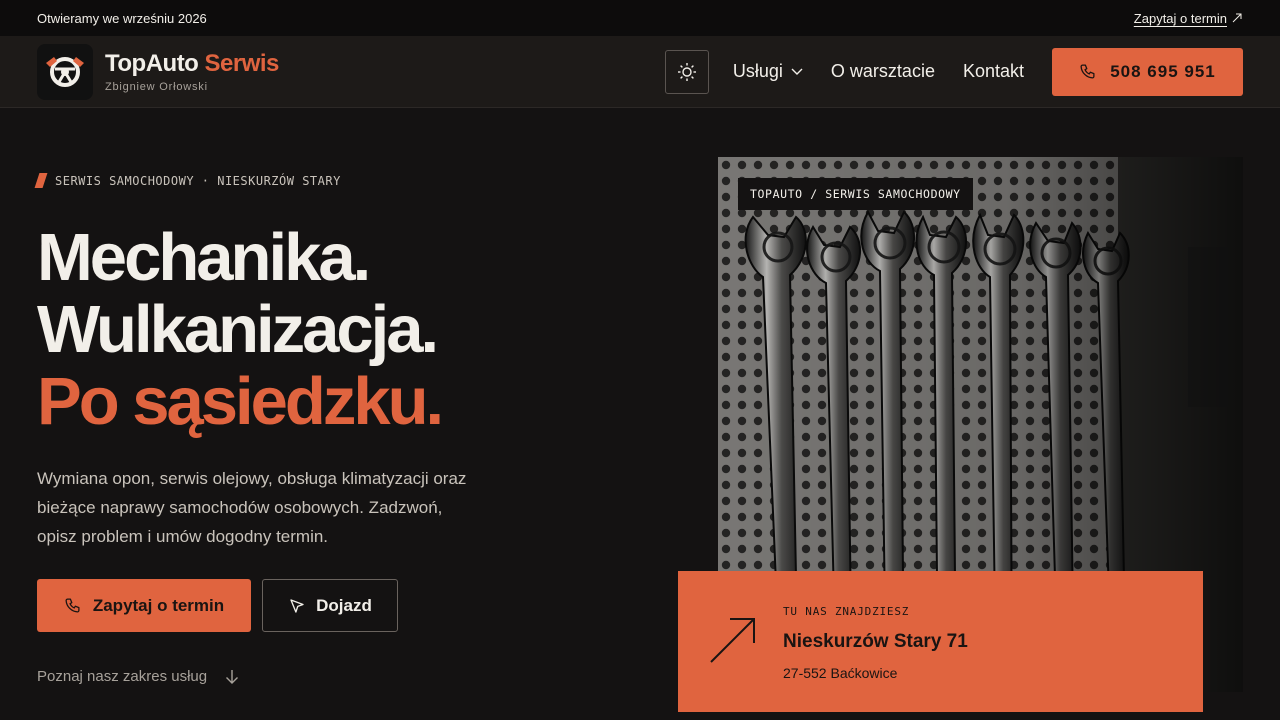 The height and width of the screenshot is (720, 1280). I want to click on book-appointment-button: Zapytaj o termin, so click(144, 605).